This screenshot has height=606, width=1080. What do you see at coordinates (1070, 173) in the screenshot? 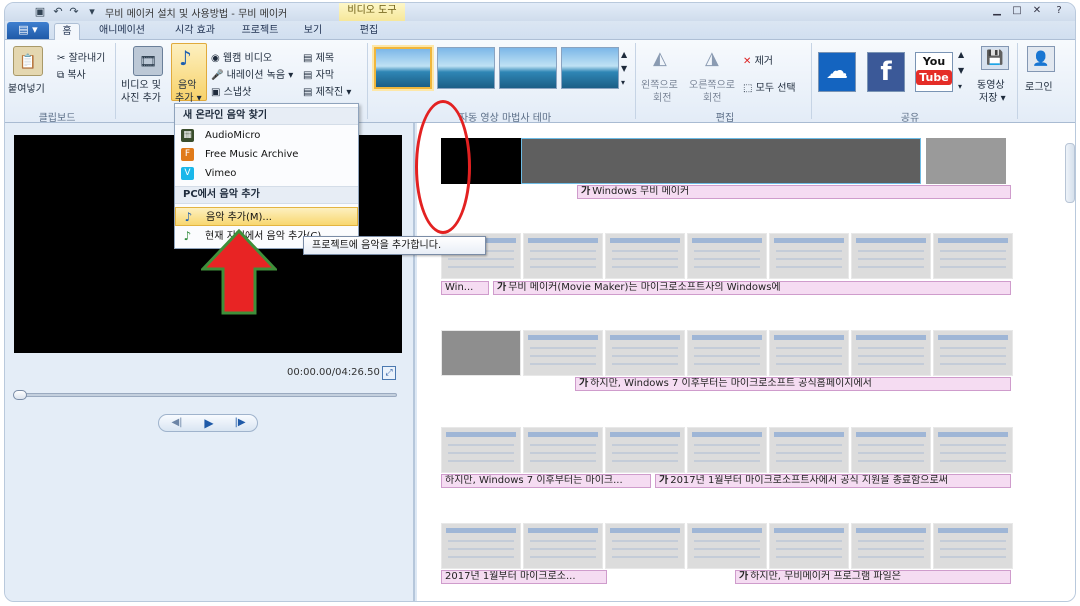
I see `storyboard-scrollbar` at bounding box center [1070, 173].